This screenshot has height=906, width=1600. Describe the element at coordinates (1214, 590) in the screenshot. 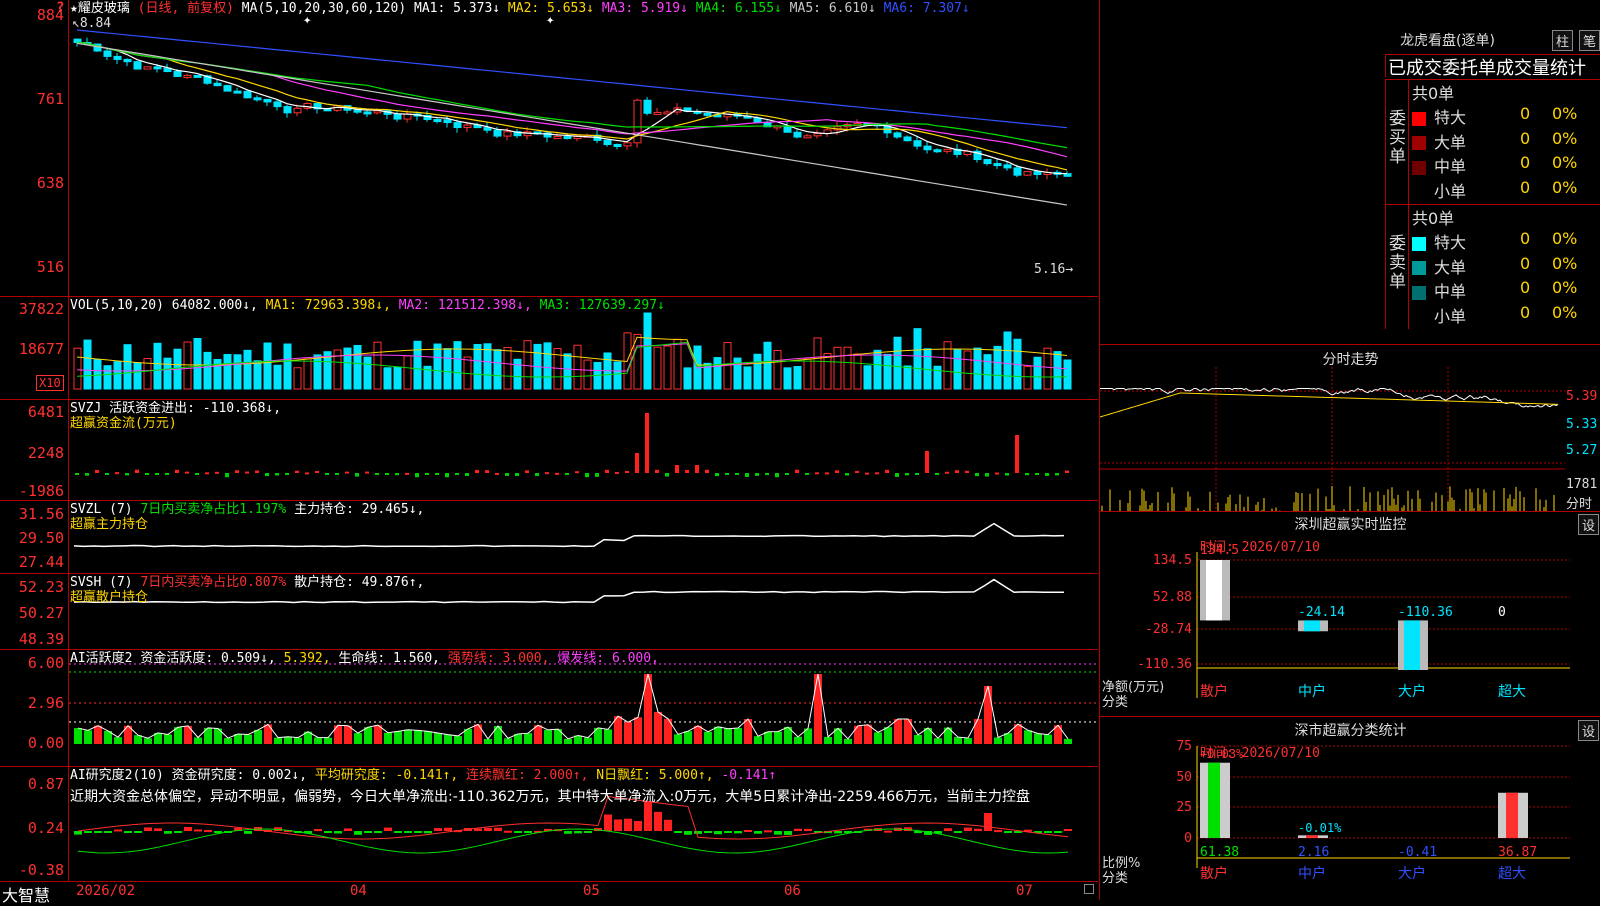

I see `monitor-bar-hl` at that location.